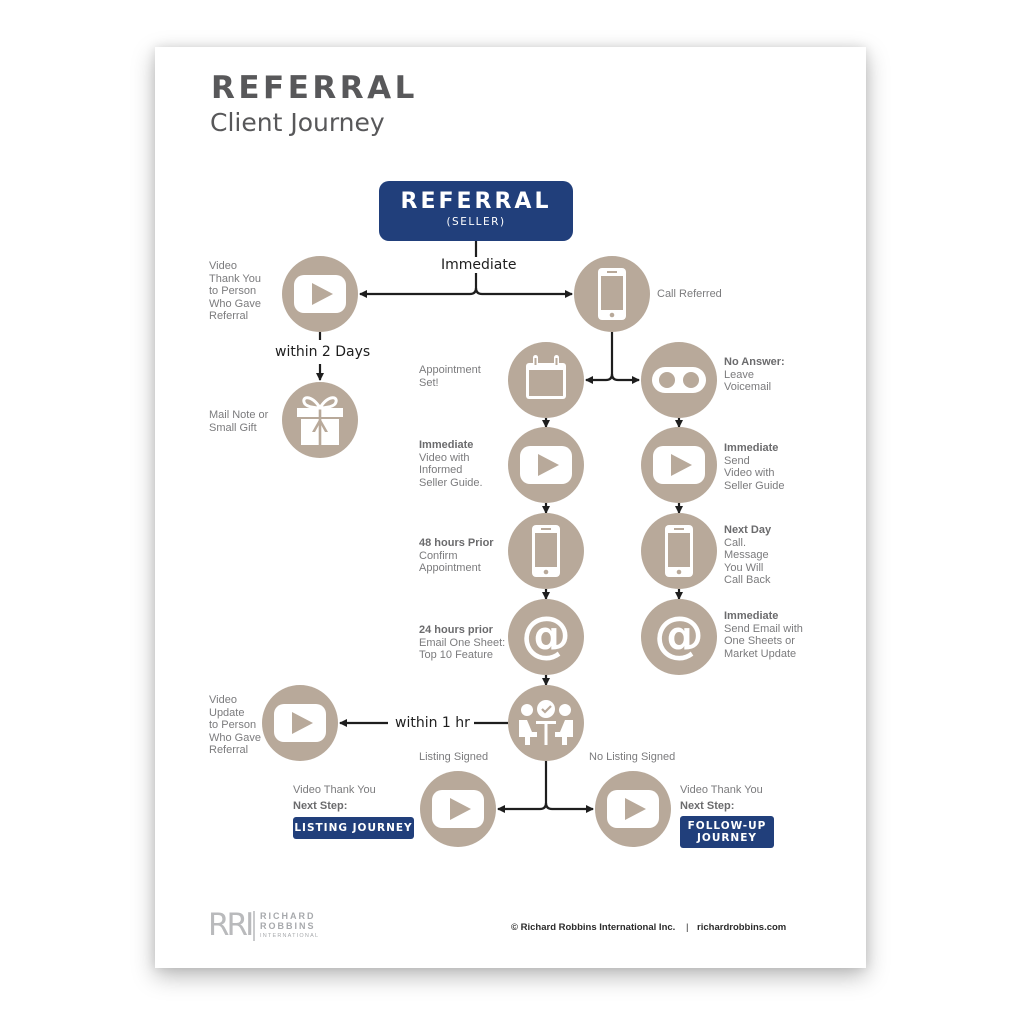 The height and width of the screenshot is (1021, 1021). I want to click on arrow-to-call-referred, so click(523, 292).